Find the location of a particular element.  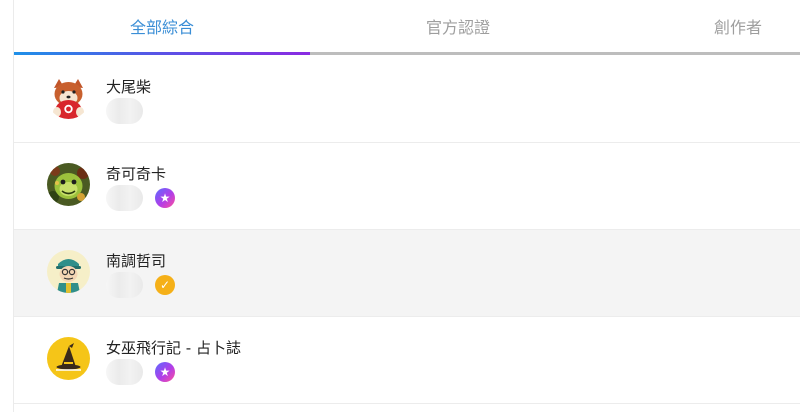

tab-official: 官方認證 is located at coordinates (458, 26).